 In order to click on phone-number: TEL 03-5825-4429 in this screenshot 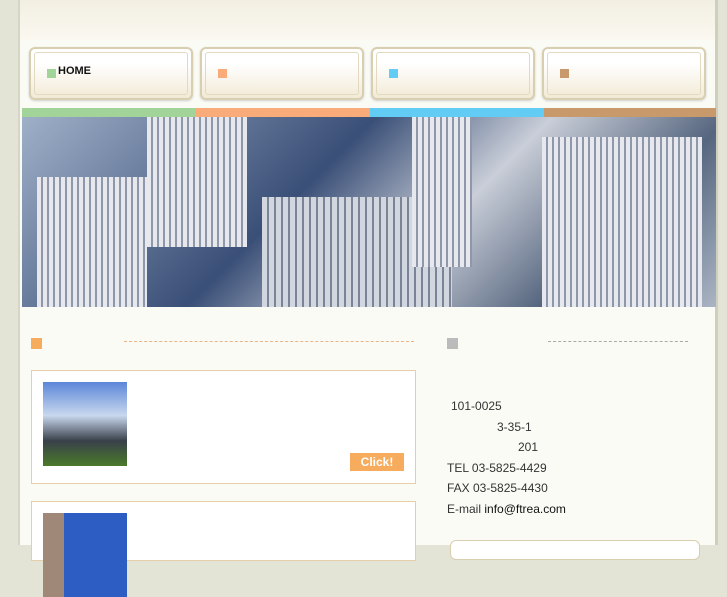, I will do `click(497, 467)`.